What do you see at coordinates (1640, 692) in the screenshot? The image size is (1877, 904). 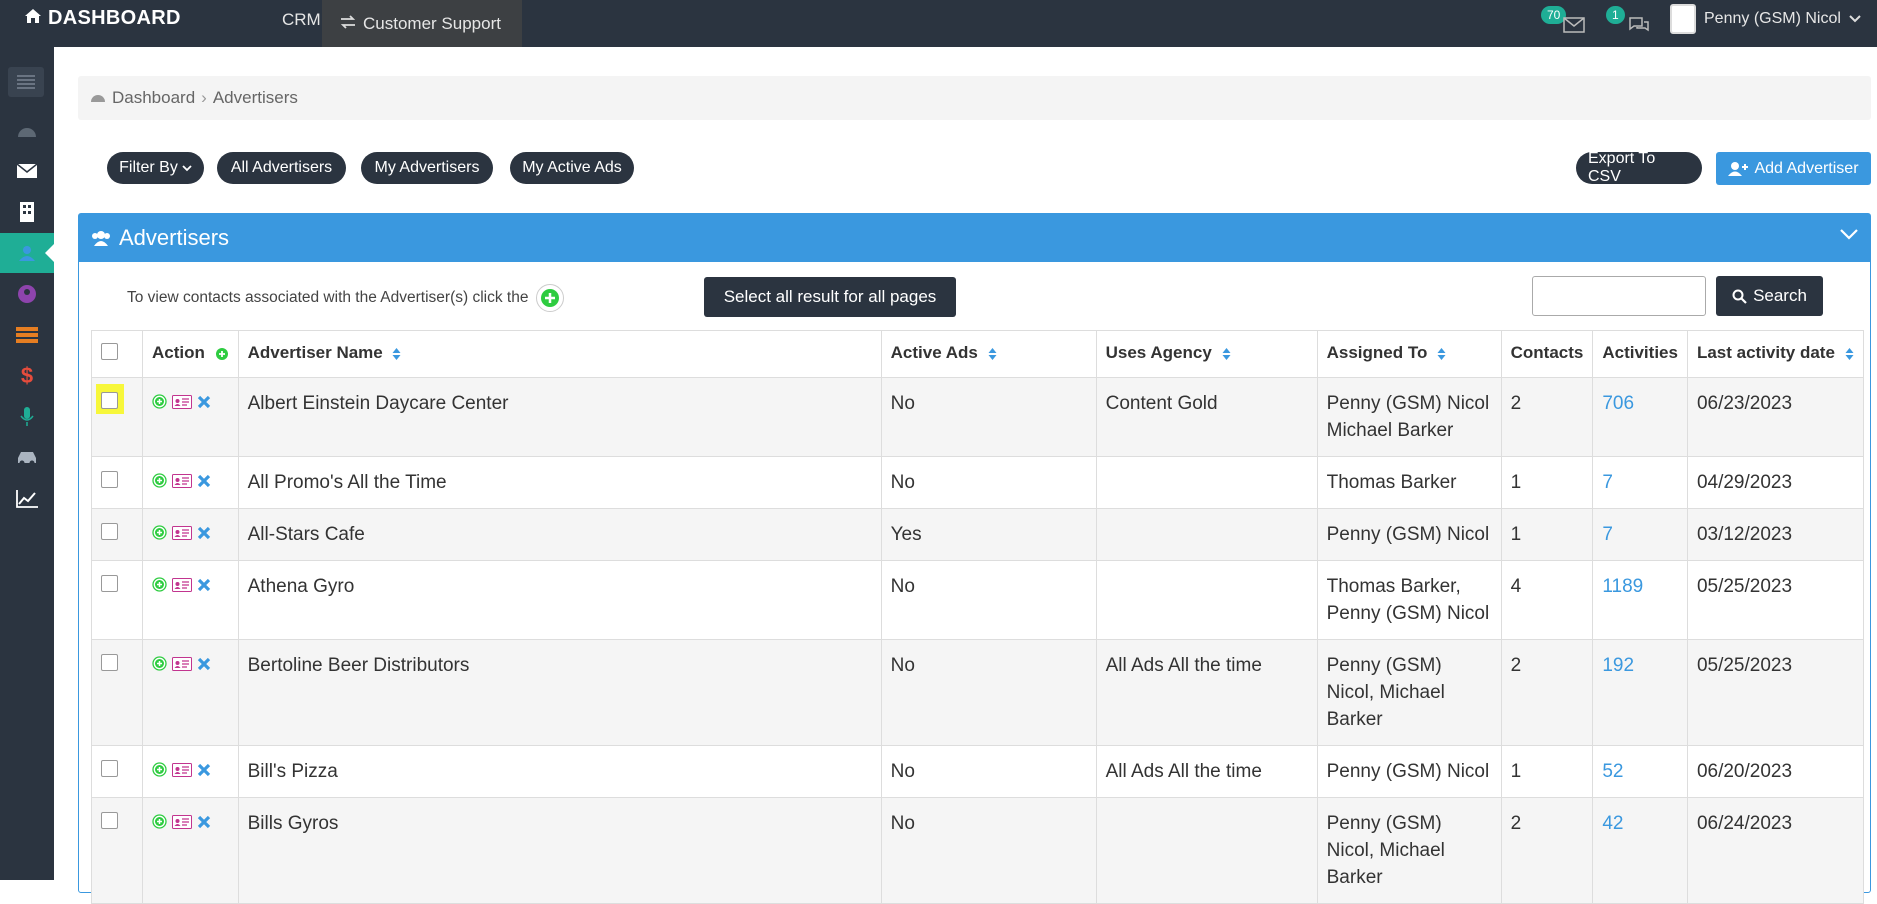 I see `activities-link: 192` at bounding box center [1640, 692].